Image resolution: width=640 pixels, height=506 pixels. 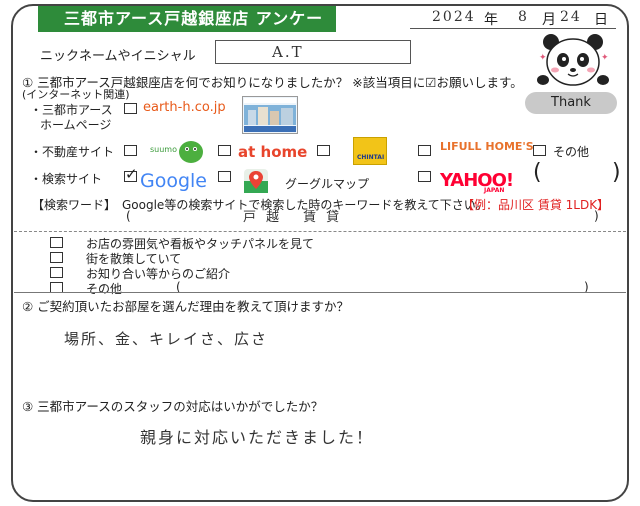 I want to click on googlemap-checkbox, so click(x=224, y=176).